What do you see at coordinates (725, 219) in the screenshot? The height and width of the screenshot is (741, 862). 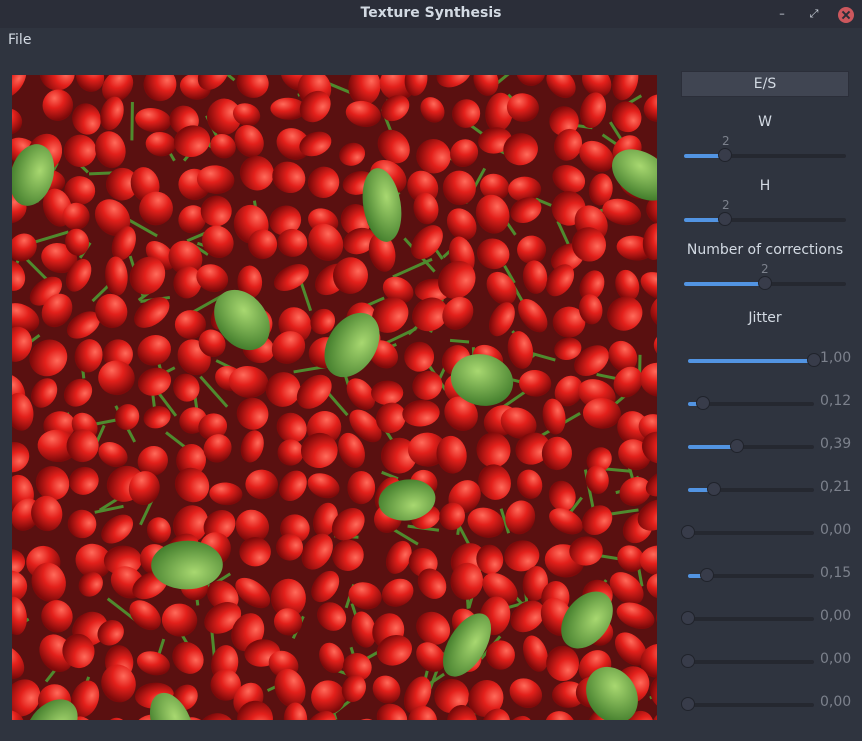 I see `h-slider-handle` at bounding box center [725, 219].